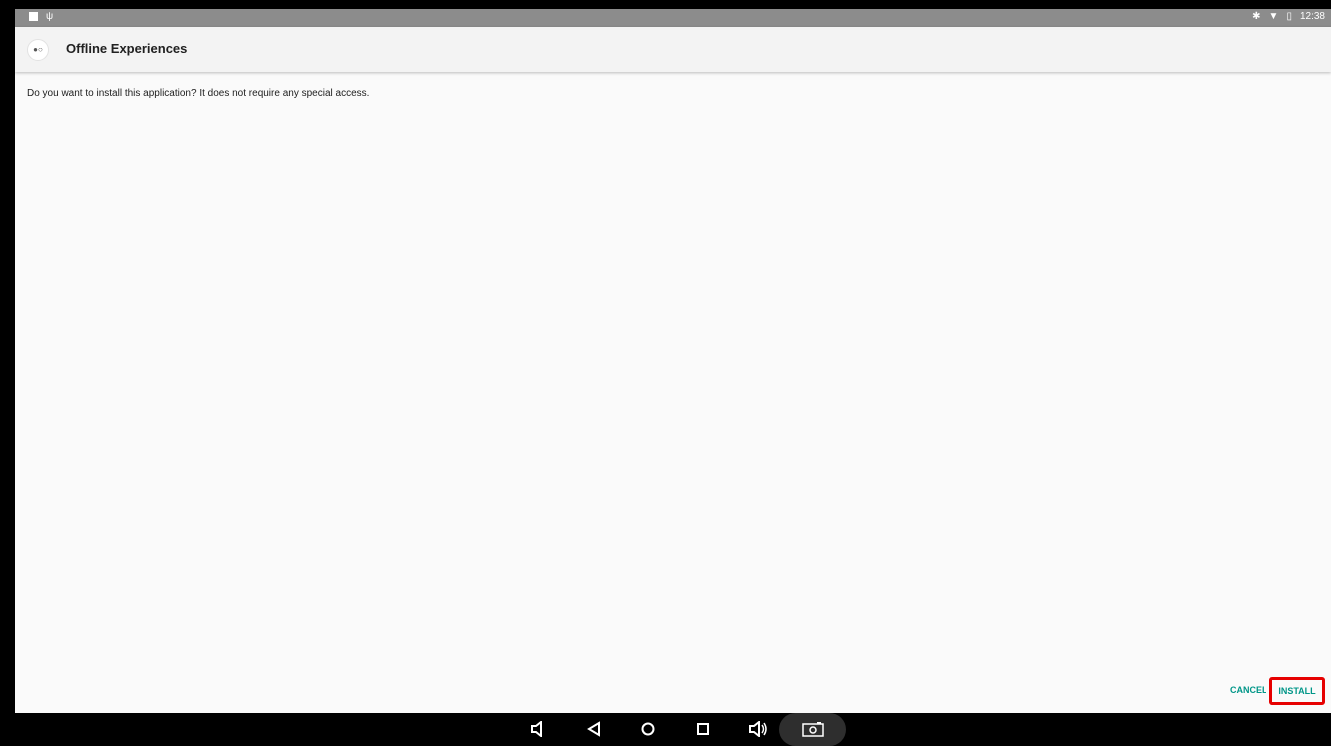 This screenshot has width=1331, height=746. What do you see at coordinates (41, 16) in the screenshot?
I see `status-left-icons: ψ` at bounding box center [41, 16].